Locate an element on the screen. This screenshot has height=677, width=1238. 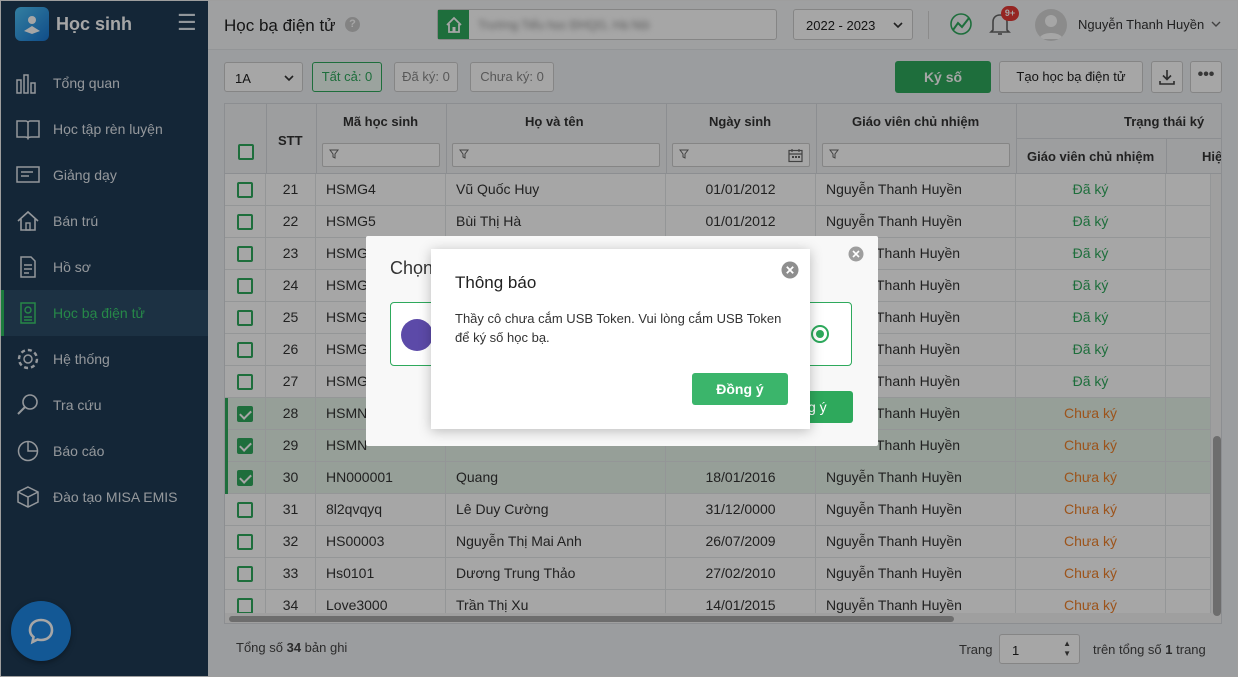
agree-button: Đồng ý is located at coordinates (740, 389).